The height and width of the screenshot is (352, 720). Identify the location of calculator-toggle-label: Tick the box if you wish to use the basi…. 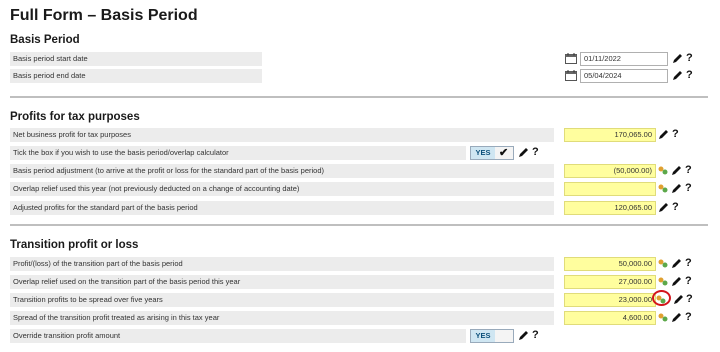
(238, 153).